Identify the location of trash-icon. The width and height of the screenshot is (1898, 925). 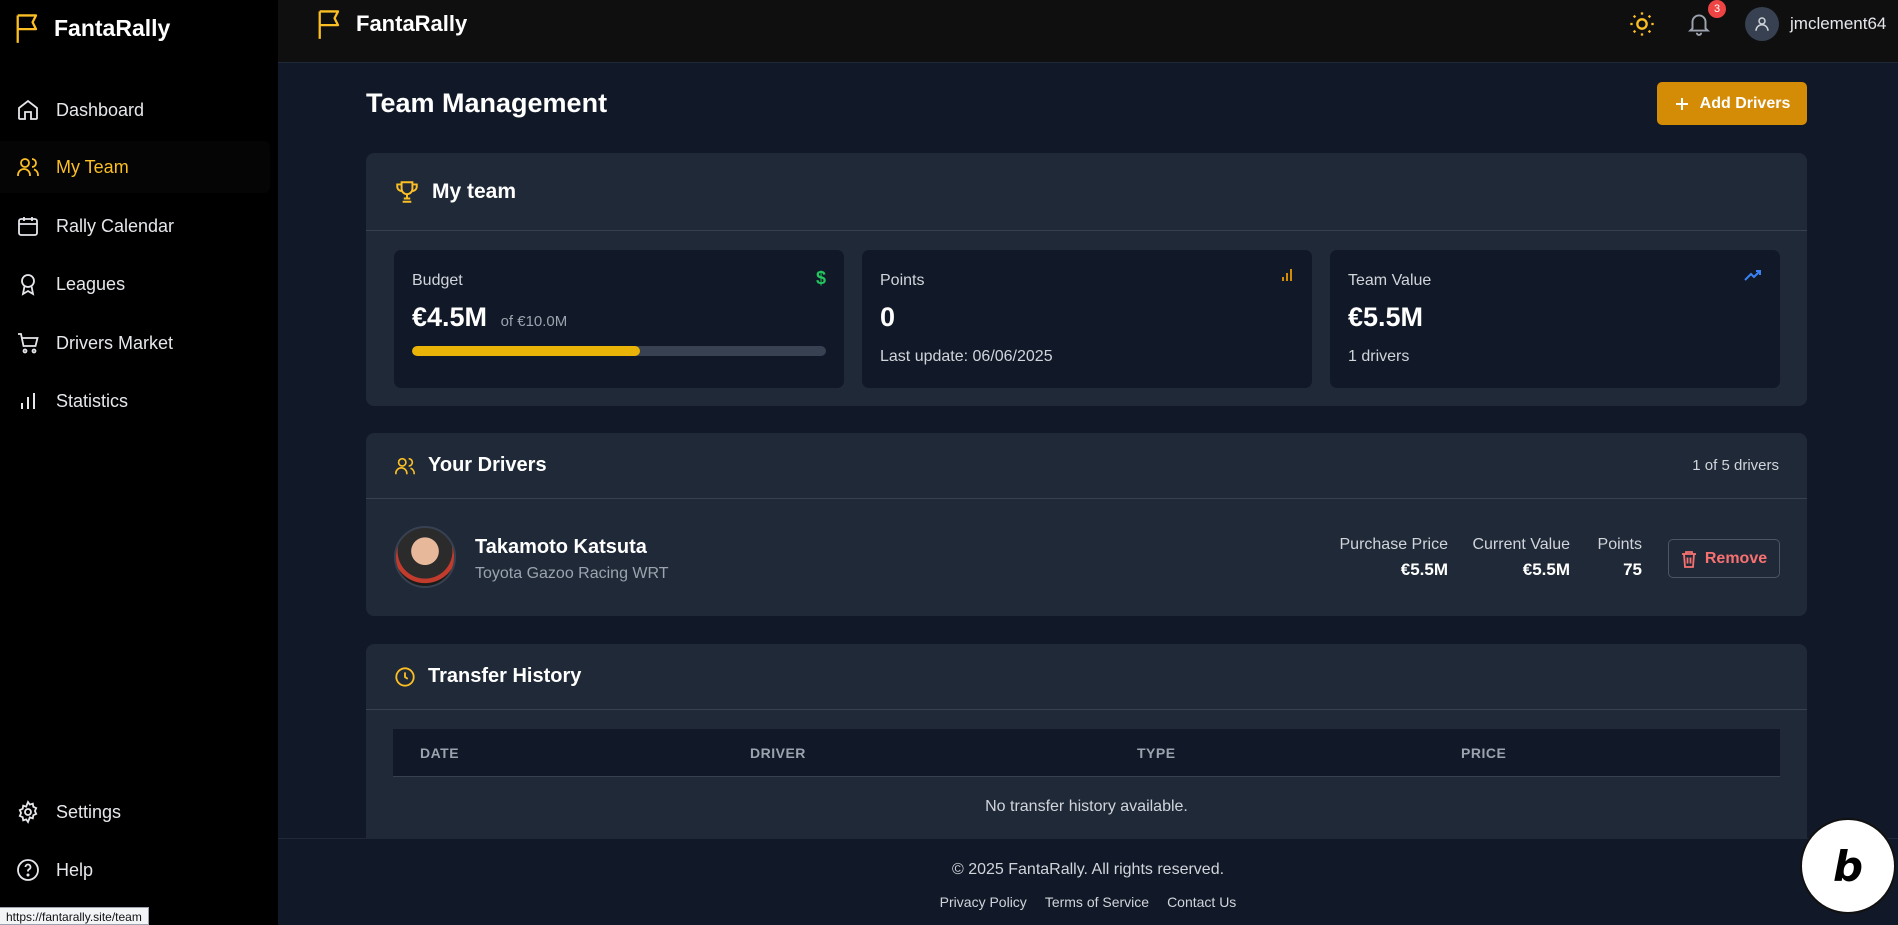
(1689, 559).